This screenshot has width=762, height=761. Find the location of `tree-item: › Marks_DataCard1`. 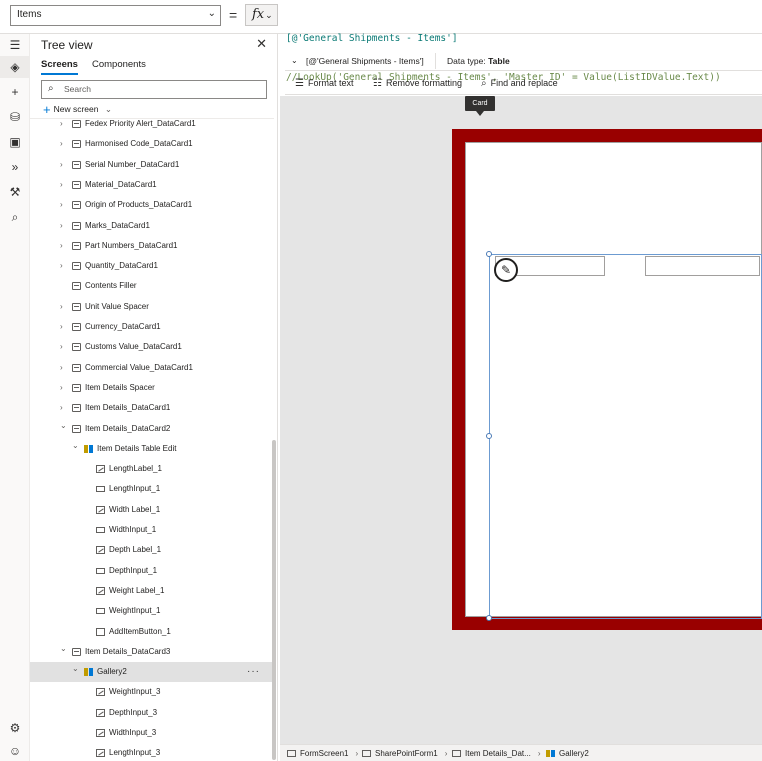

tree-item: › Marks_DataCard1 is located at coordinates (152, 226).